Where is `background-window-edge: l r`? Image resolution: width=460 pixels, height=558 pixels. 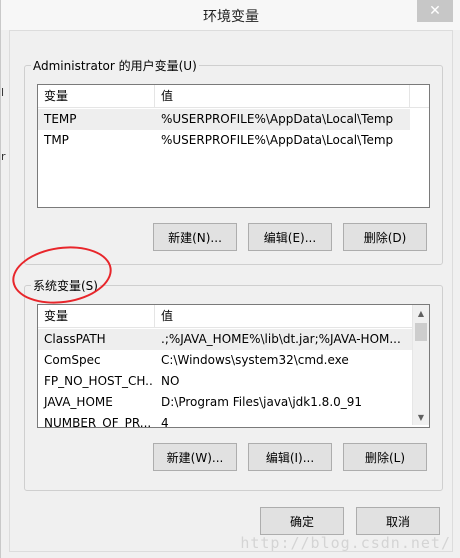
background-window-edge: l r is located at coordinates (3, 124).